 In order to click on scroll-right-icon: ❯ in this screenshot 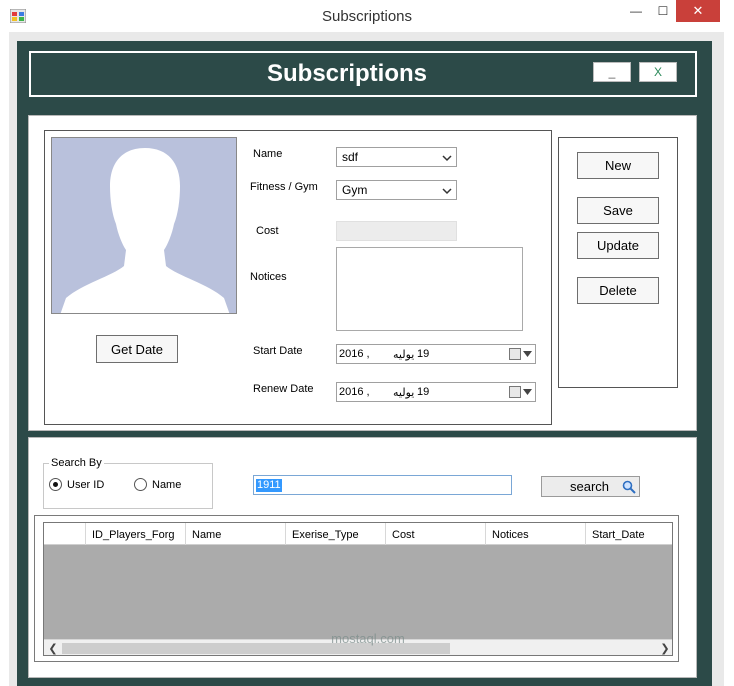, I will do `click(665, 648)`.